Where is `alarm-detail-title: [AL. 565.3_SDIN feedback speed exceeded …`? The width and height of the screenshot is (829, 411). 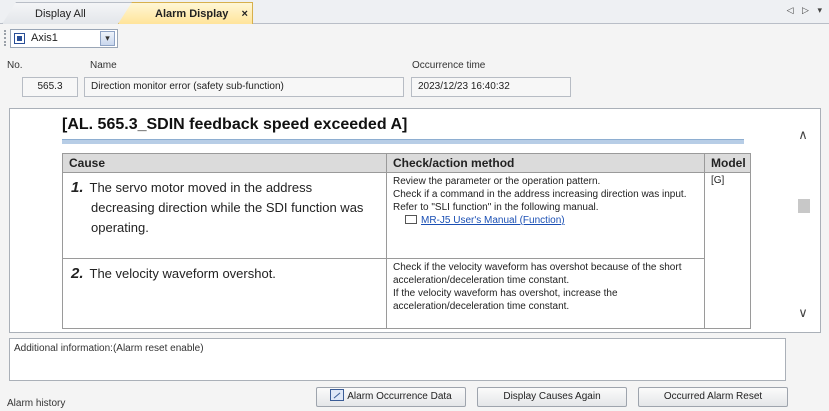 alarm-detail-title: [AL. 565.3_SDIN feedback speed exceeded … is located at coordinates (235, 124).